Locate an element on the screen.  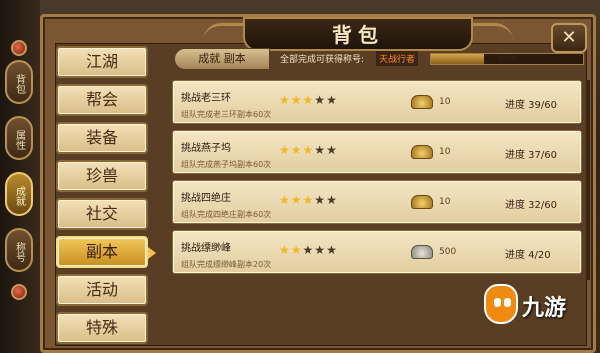
menu-item-social: 社交 is located at coordinates (102, 214).